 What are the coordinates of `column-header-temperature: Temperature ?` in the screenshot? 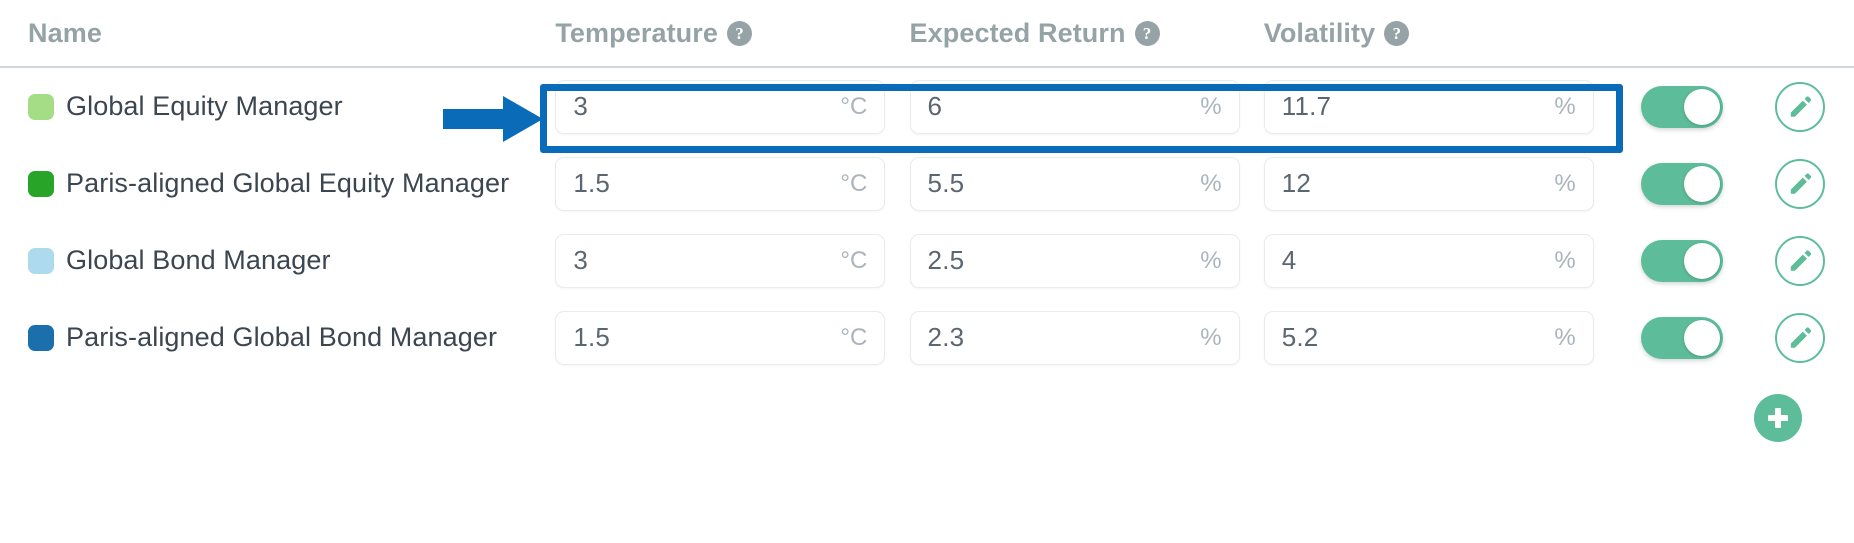 It's located at (732, 33).